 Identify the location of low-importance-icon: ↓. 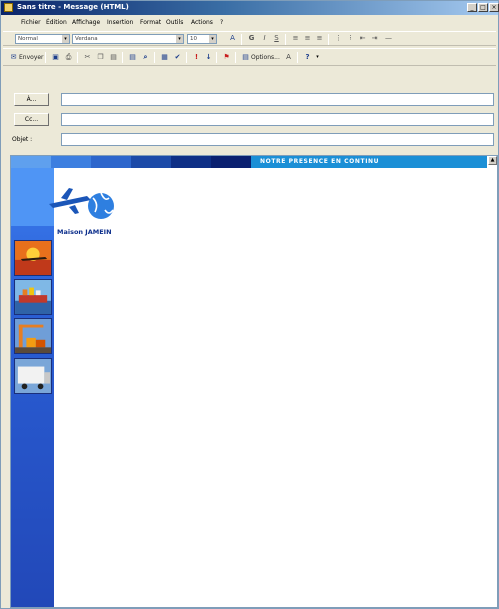
(208, 57).